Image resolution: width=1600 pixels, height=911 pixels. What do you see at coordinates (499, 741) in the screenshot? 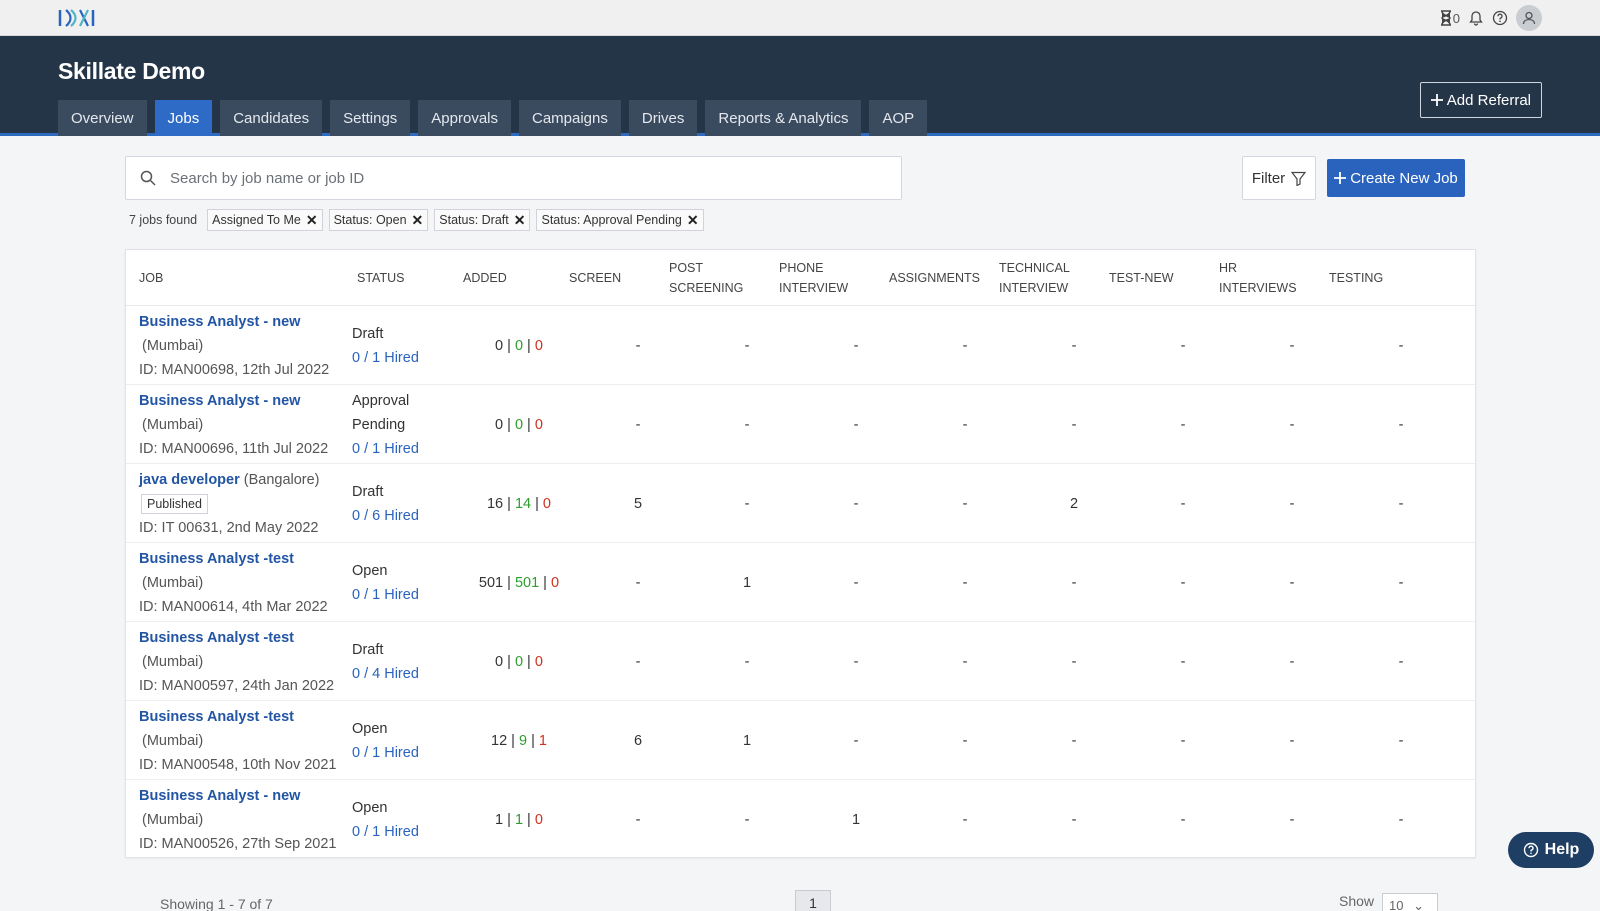
I see `added-total: 12` at bounding box center [499, 741].